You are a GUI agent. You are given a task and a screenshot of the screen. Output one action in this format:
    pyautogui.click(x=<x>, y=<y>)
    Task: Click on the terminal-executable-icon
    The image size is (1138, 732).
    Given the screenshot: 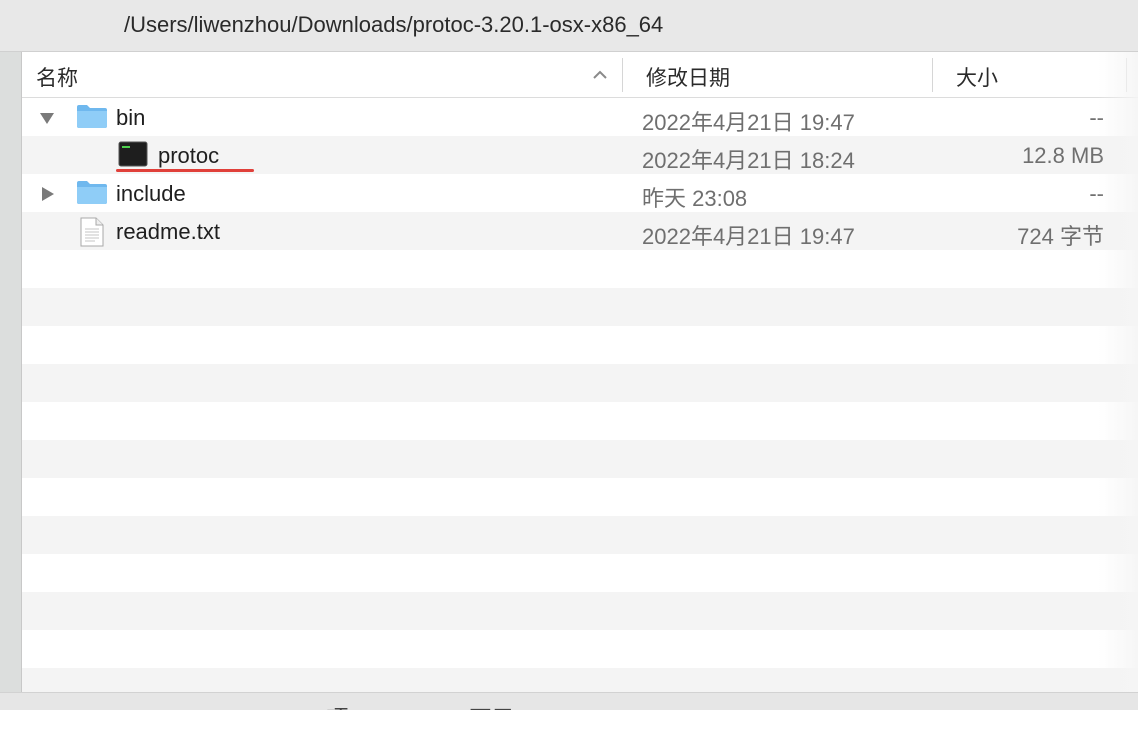 What is the action you would take?
    pyautogui.click(x=133, y=154)
    